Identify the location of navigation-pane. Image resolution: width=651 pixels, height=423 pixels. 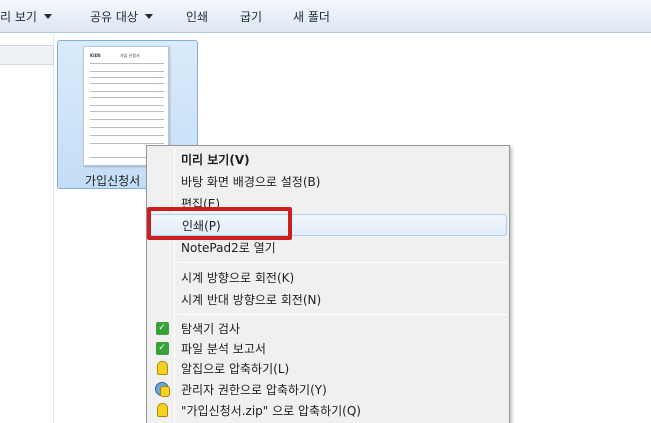
(27, 228).